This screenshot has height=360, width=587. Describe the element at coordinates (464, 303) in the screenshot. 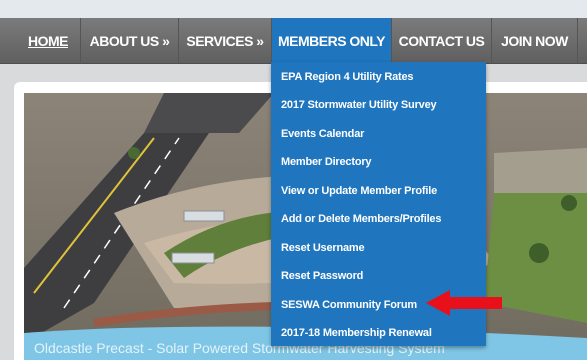

I see `red-arrow-icon` at that location.